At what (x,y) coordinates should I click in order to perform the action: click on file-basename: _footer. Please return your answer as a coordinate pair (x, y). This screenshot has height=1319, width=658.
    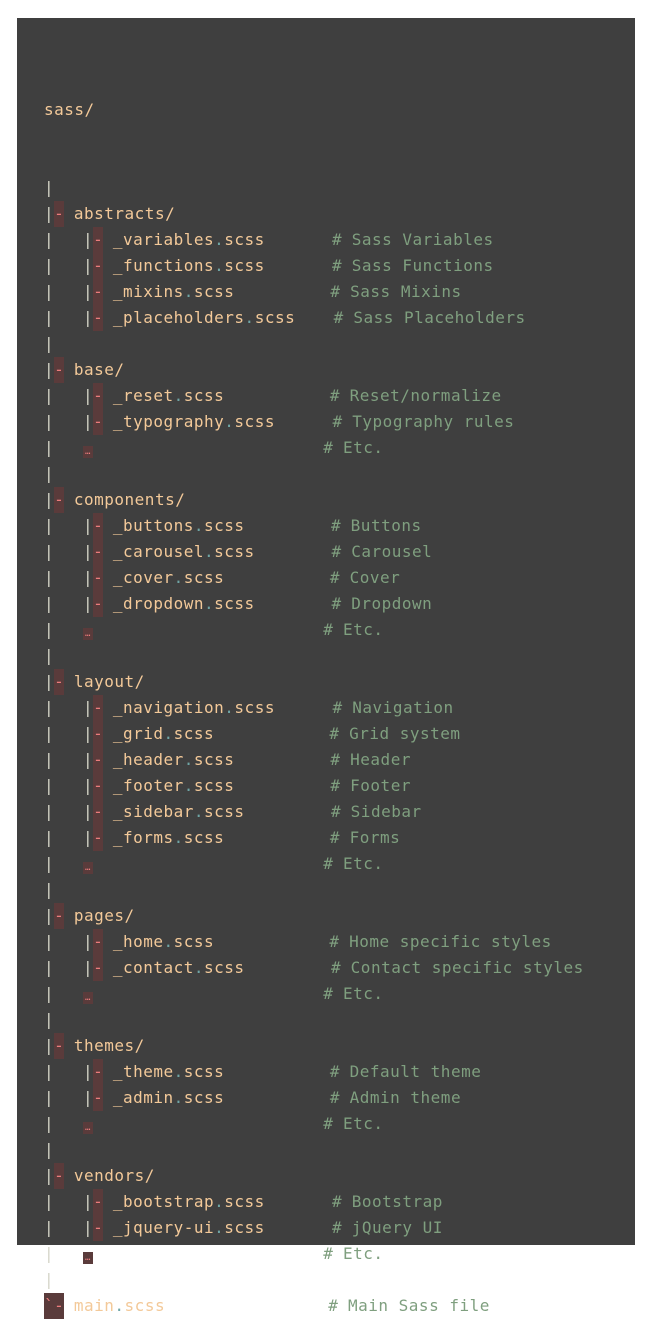
    Looking at the image, I should click on (148, 785).